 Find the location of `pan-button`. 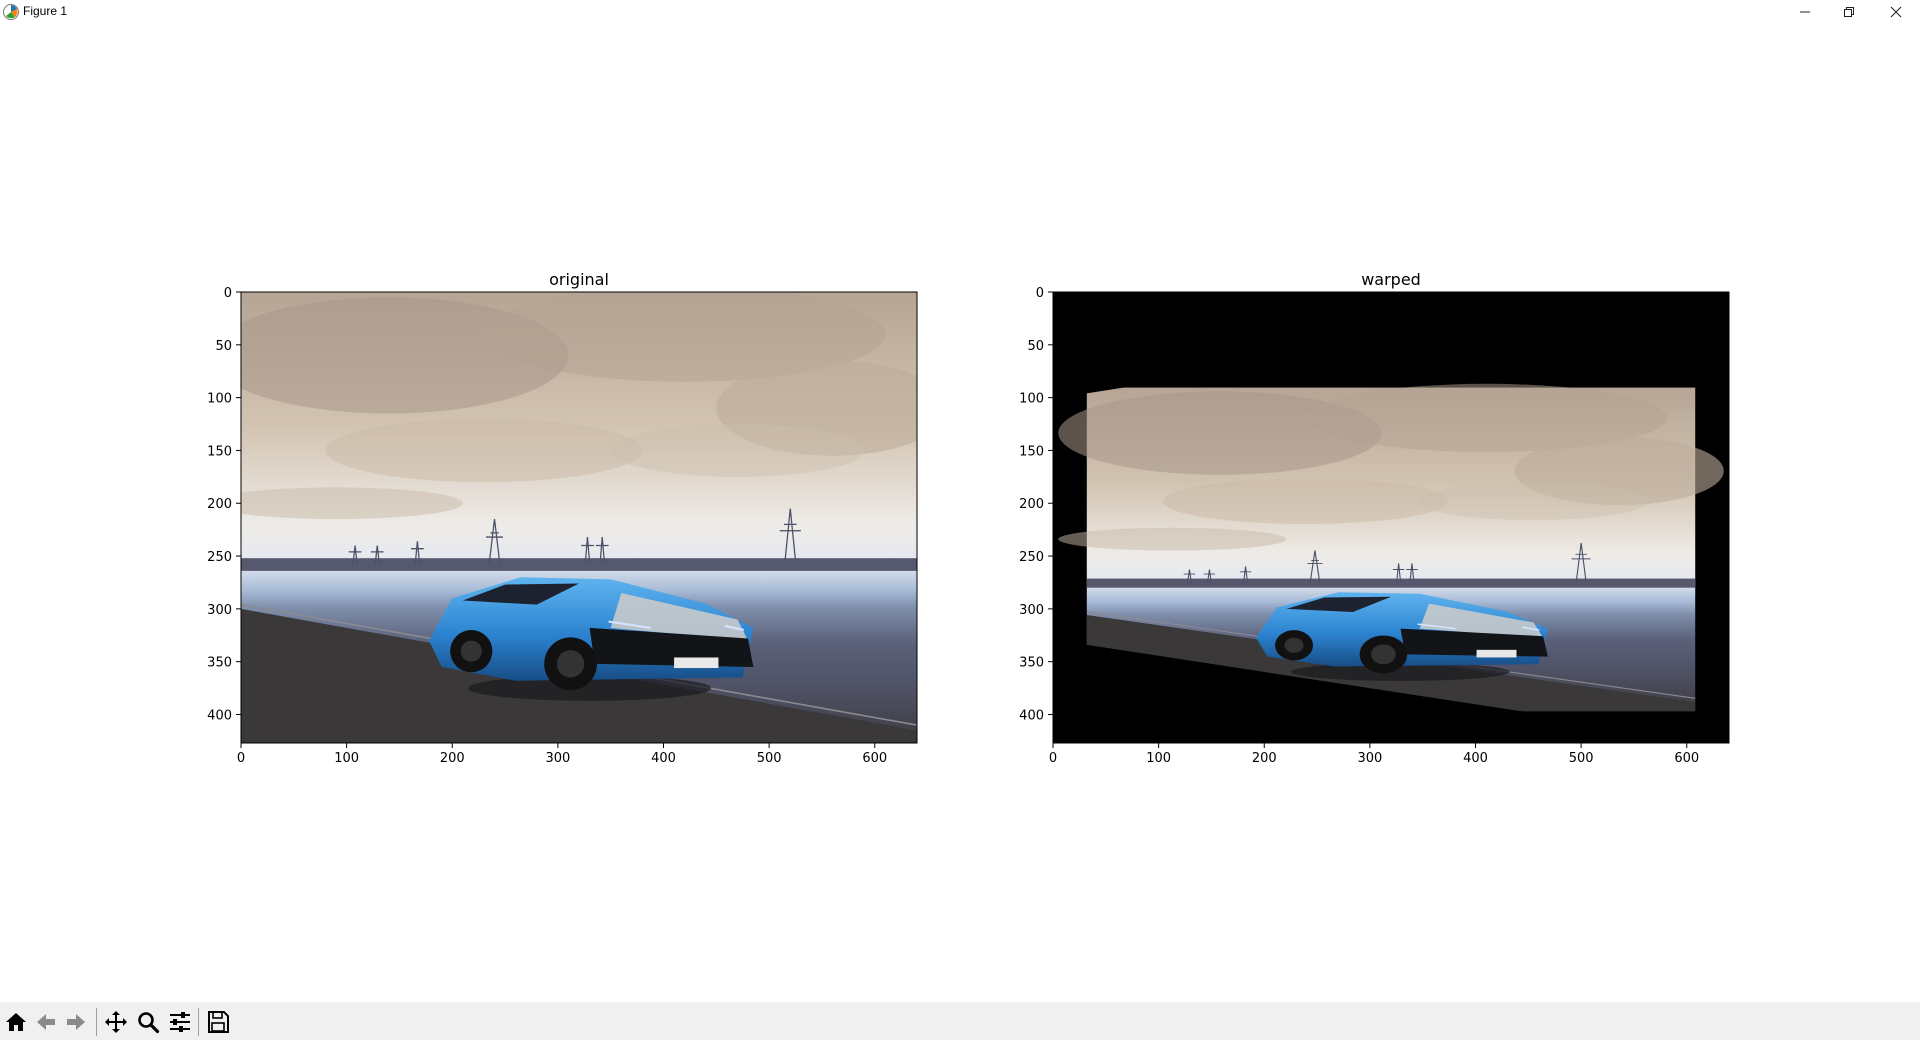

pan-button is located at coordinates (116, 1022).